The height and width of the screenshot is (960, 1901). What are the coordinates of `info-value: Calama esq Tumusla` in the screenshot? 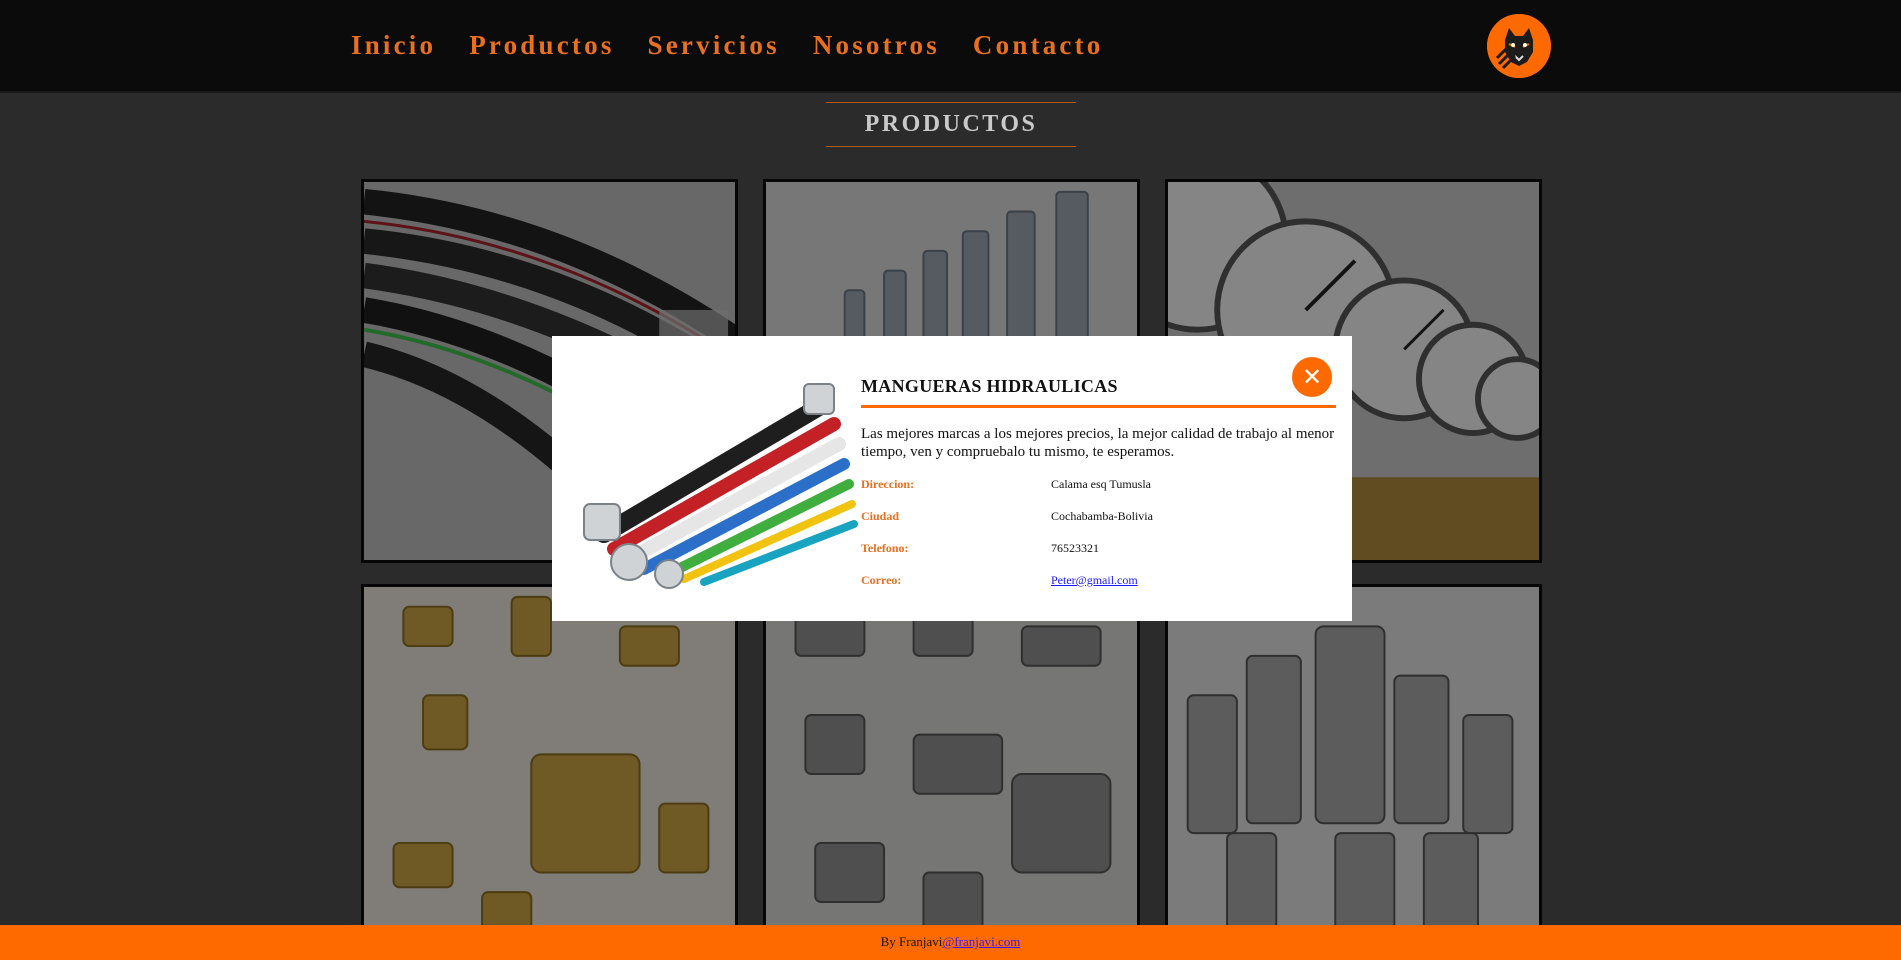 It's located at (1101, 484).